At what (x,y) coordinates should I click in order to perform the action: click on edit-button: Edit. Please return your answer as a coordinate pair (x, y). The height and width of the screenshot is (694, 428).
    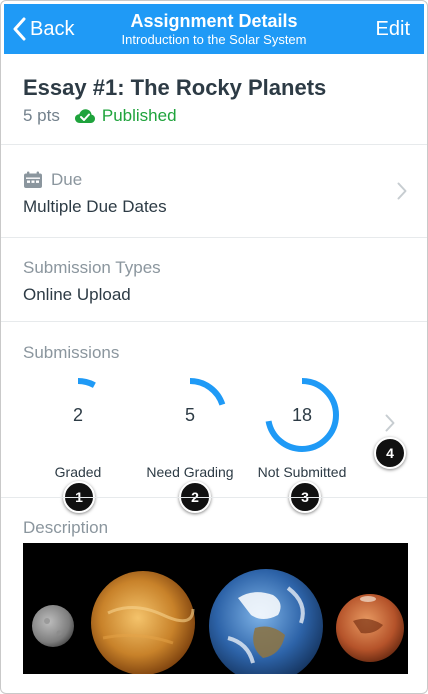
    Looking at the image, I should click on (393, 29).